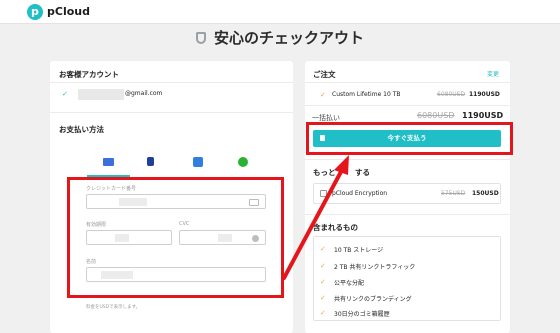 This screenshot has height=333, width=560. I want to click on payment-section-title: お支払い方法, so click(81, 129).